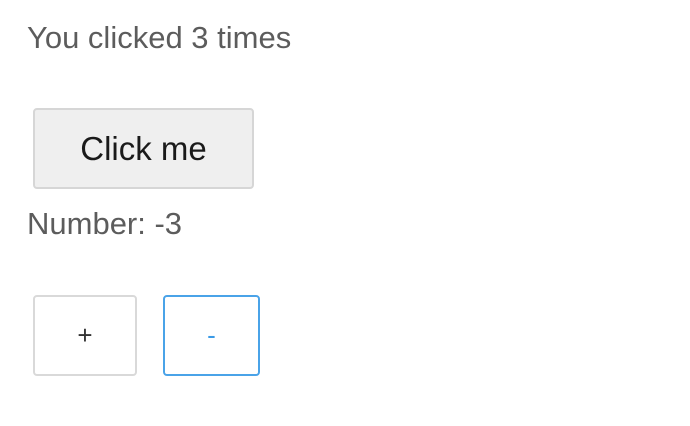 This screenshot has width=690, height=426. I want to click on increment-button: +, so click(85, 335).